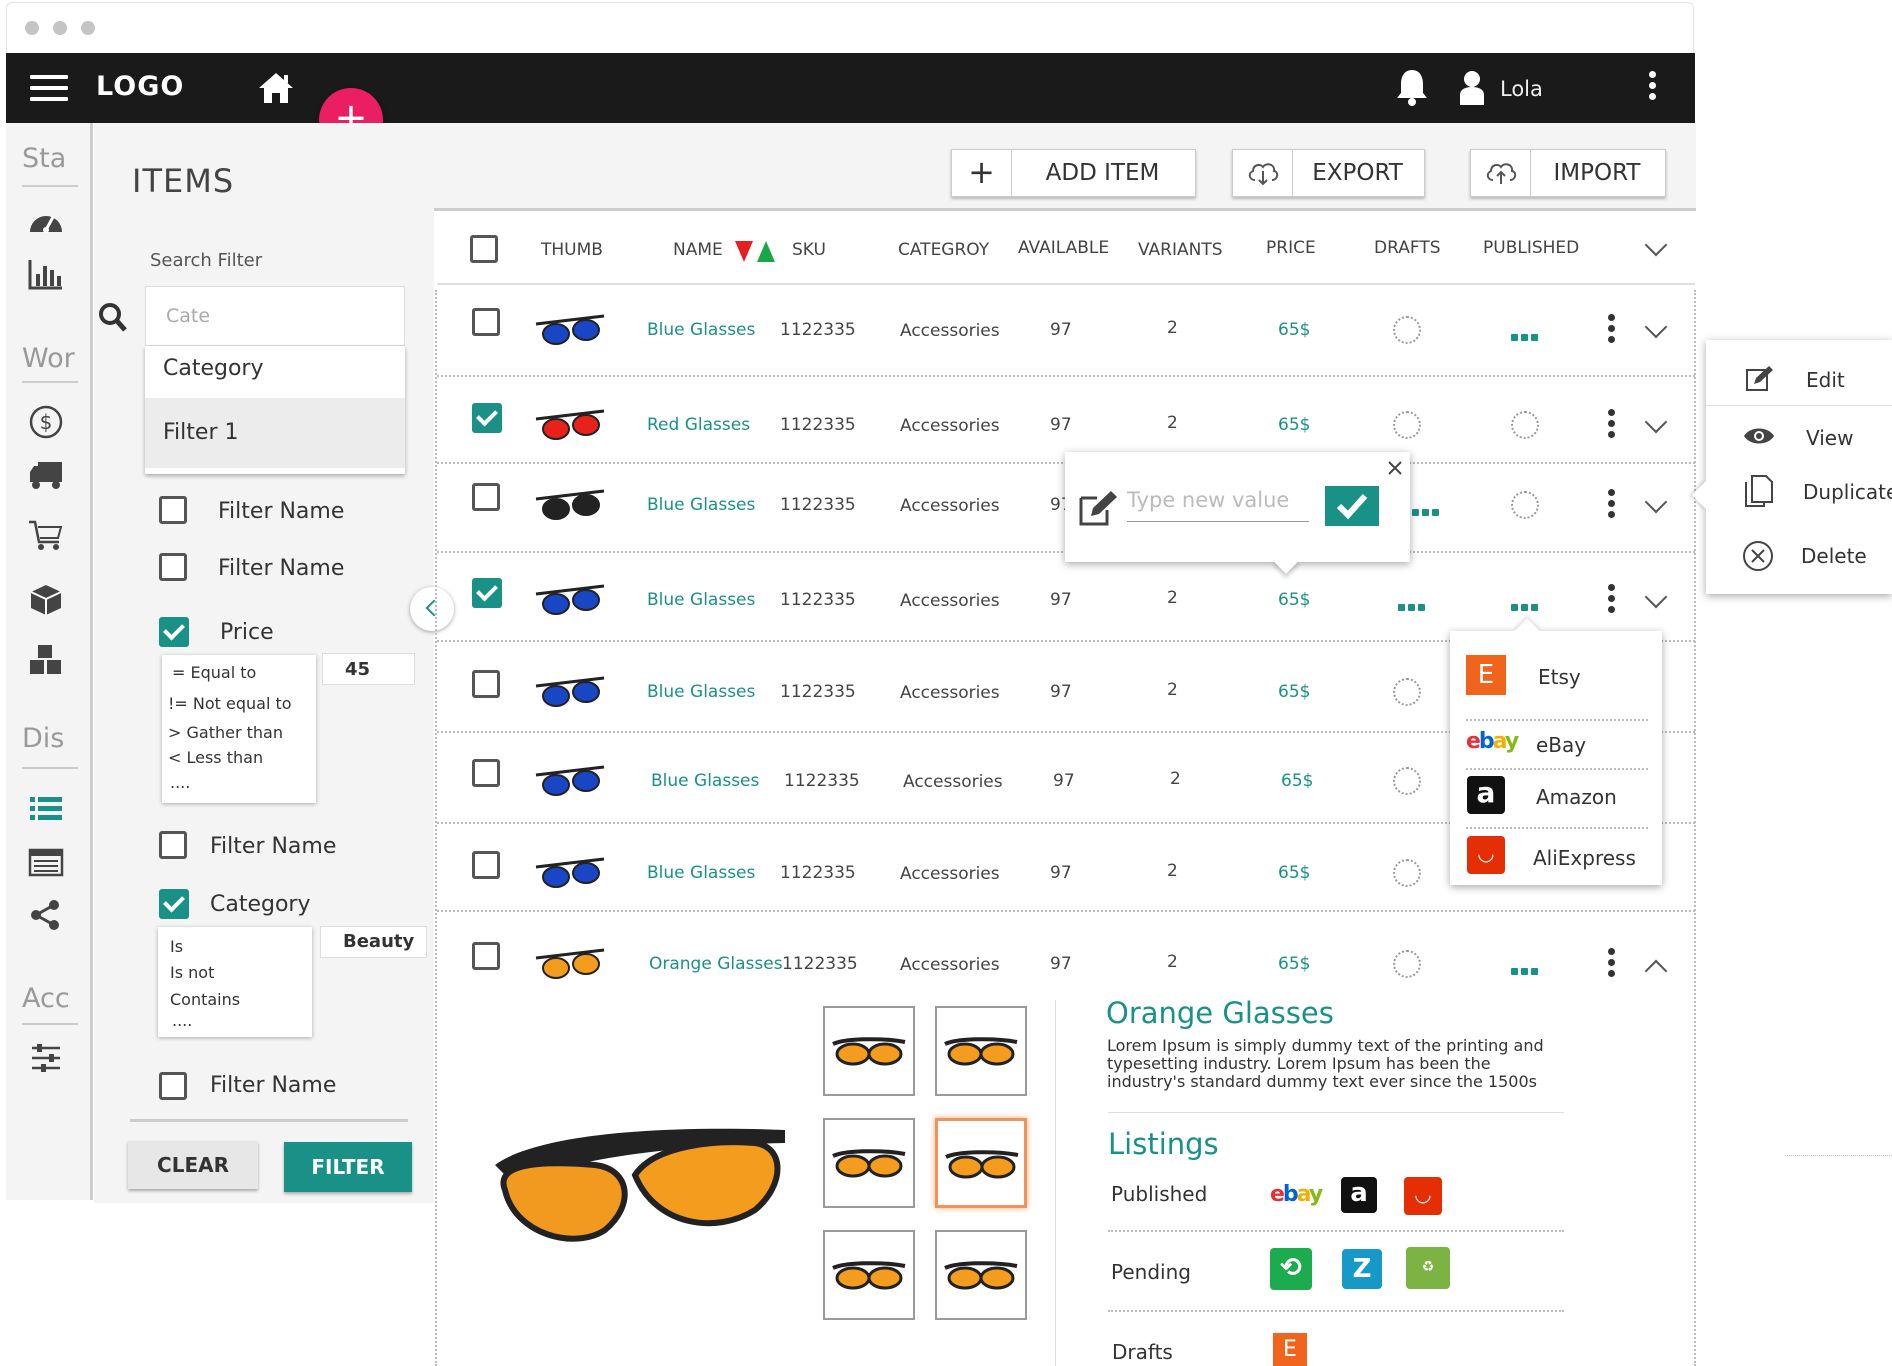 The image size is (1892, 1366). What do you see at coordinates (215, 757) in the screenshot?
I see `operator-option: < Less than` at bounding box center [215, 757].